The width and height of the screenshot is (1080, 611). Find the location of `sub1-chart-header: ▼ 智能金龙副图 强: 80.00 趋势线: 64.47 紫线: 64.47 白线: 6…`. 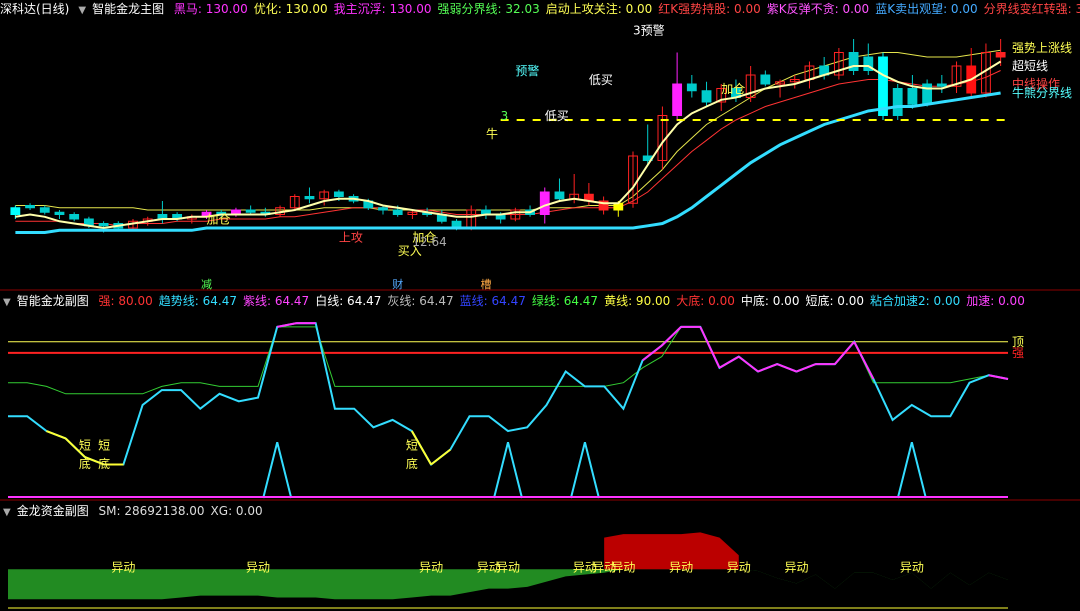

sub1-chart-header: ▼ 智能金龙副图 强: 80.00 趋势线: 64.47 紫线: 64.47 白线: 6… is located at coordinates (540, 301).